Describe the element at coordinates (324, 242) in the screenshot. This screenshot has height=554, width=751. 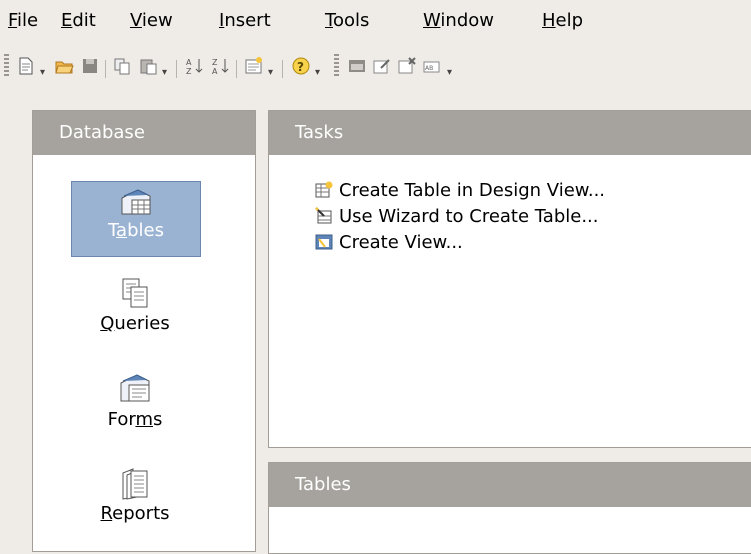
I see `create-view-icon` at that location.